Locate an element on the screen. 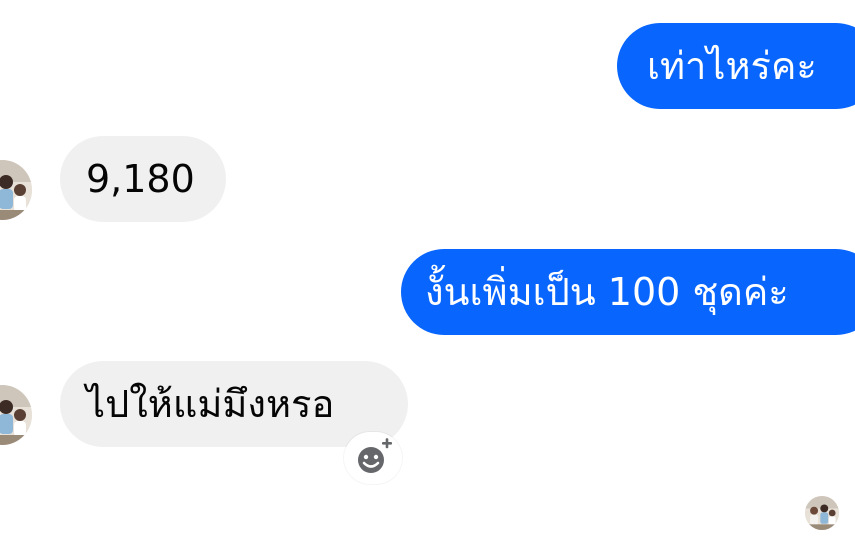 Image resolution: width=855 pixels, height=553 pixels. message-bubble-outgoing: เท่าไหร่คะ is located at coordinates (736, 66).